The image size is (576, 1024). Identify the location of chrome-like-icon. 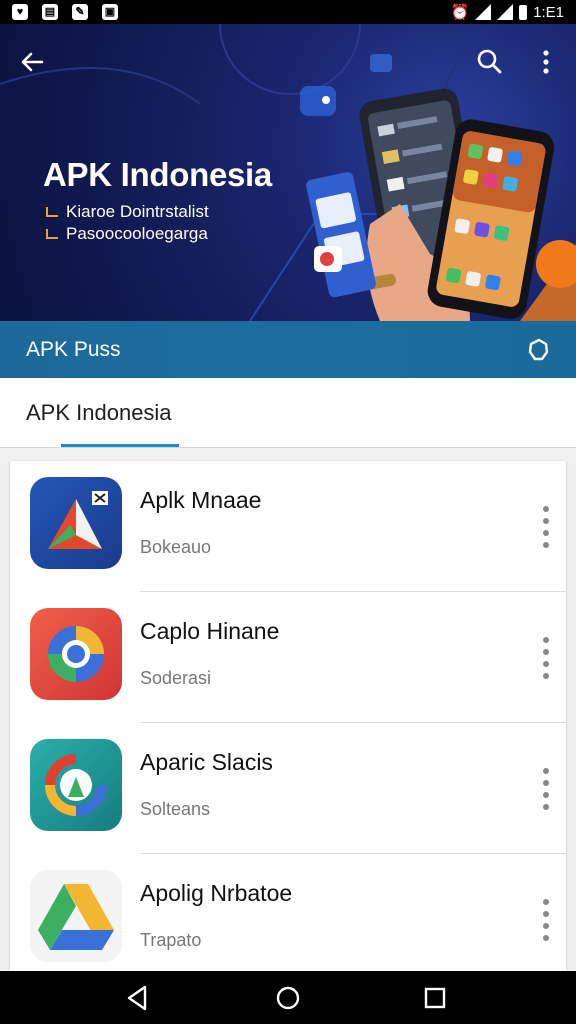
(76, 654).